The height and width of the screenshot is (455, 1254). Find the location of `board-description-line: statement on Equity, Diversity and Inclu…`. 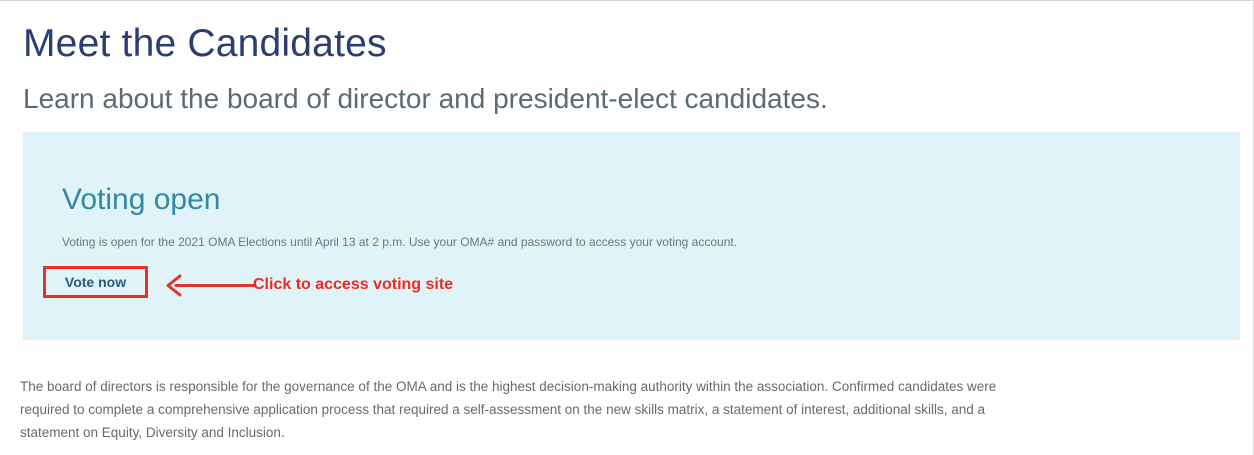

board-description-line: statement on Equity, Diversity and Inclu… is located at coordinates (152, 432).